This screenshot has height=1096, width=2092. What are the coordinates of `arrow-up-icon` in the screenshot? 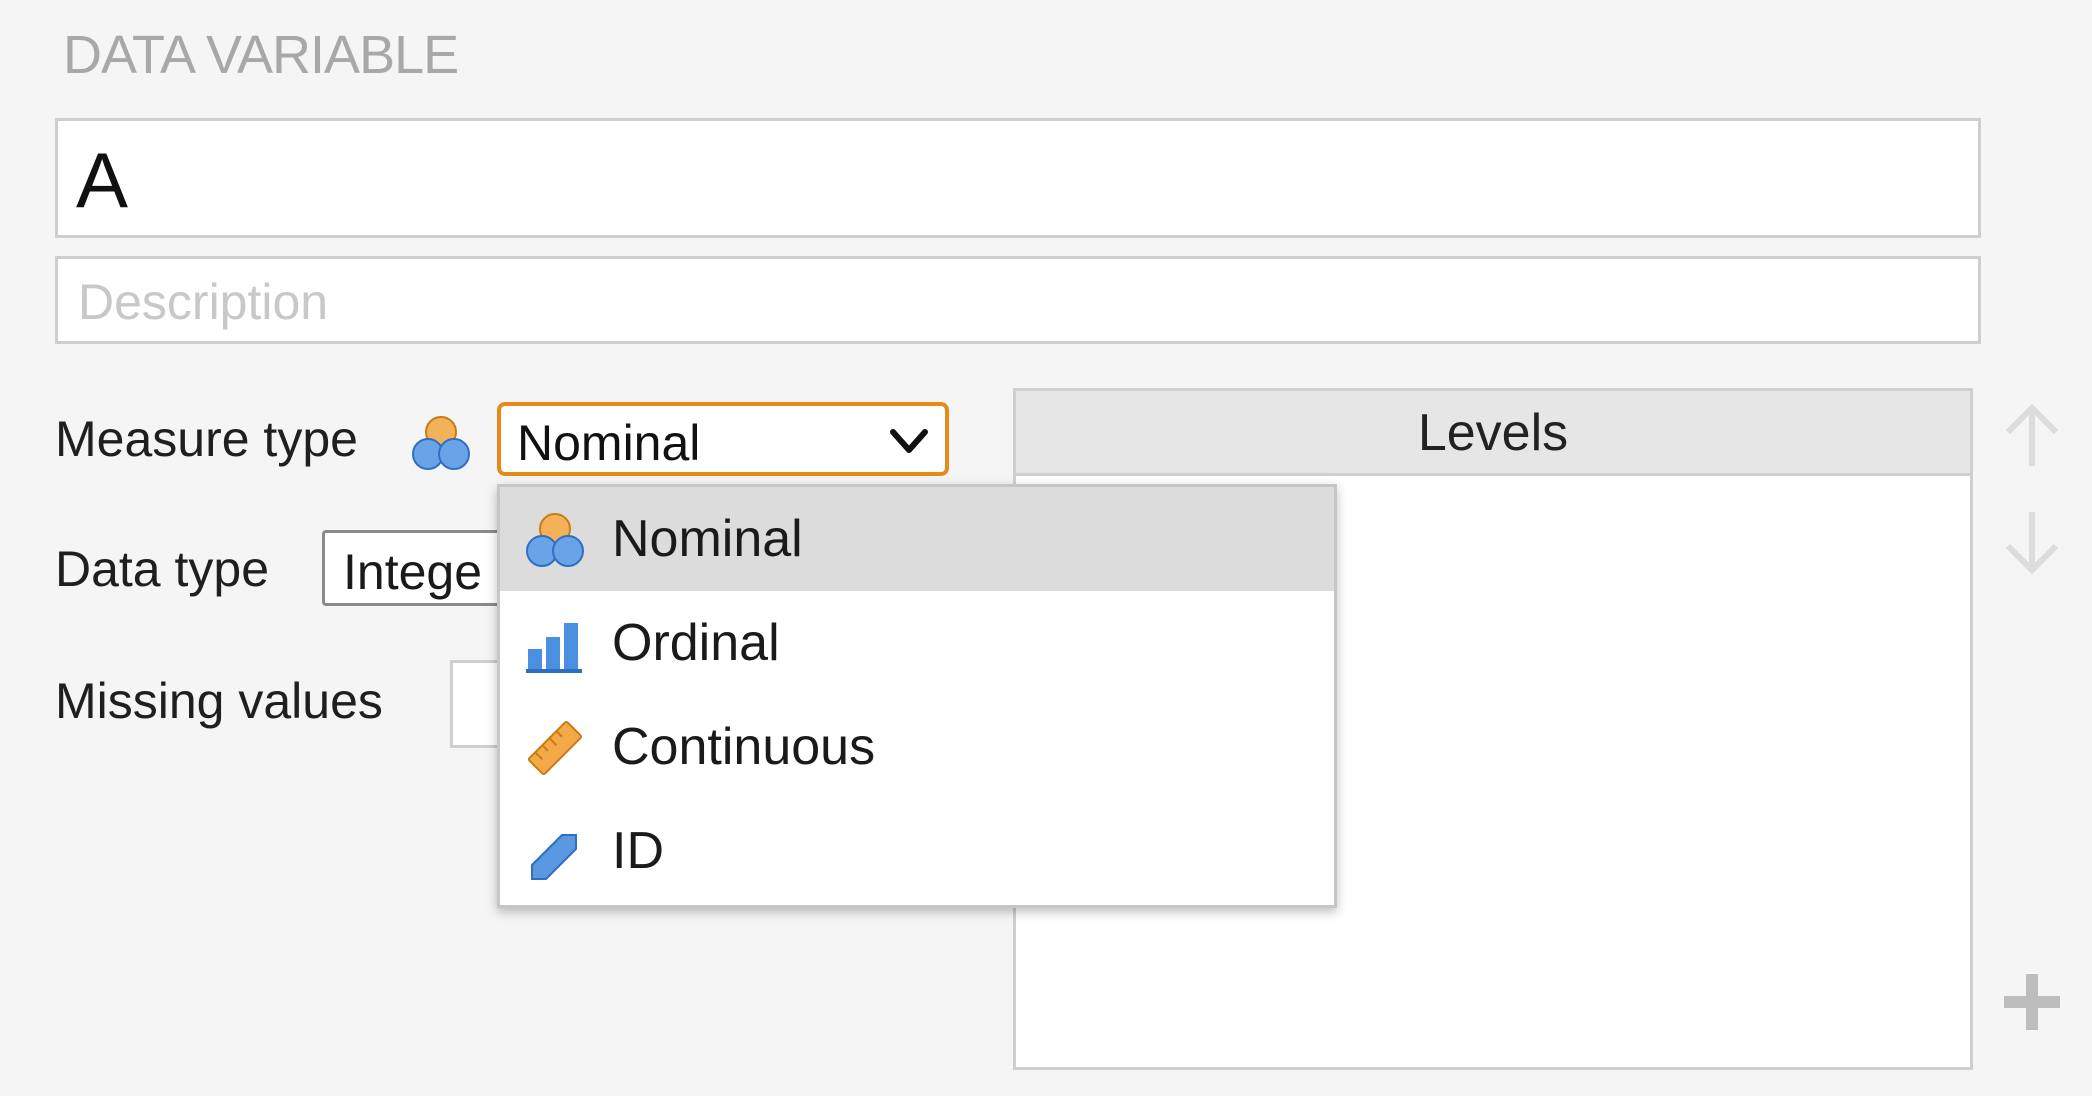 It's located at (2032, 436).